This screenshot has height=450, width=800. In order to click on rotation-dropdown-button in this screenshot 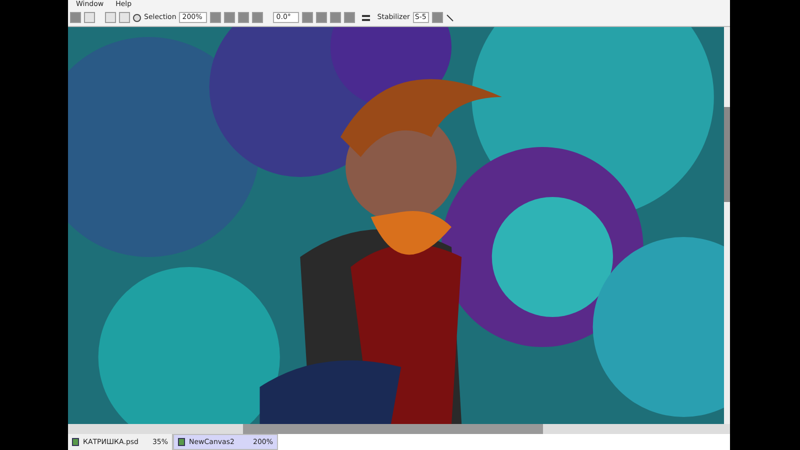, I will do `click(308, 17)`.